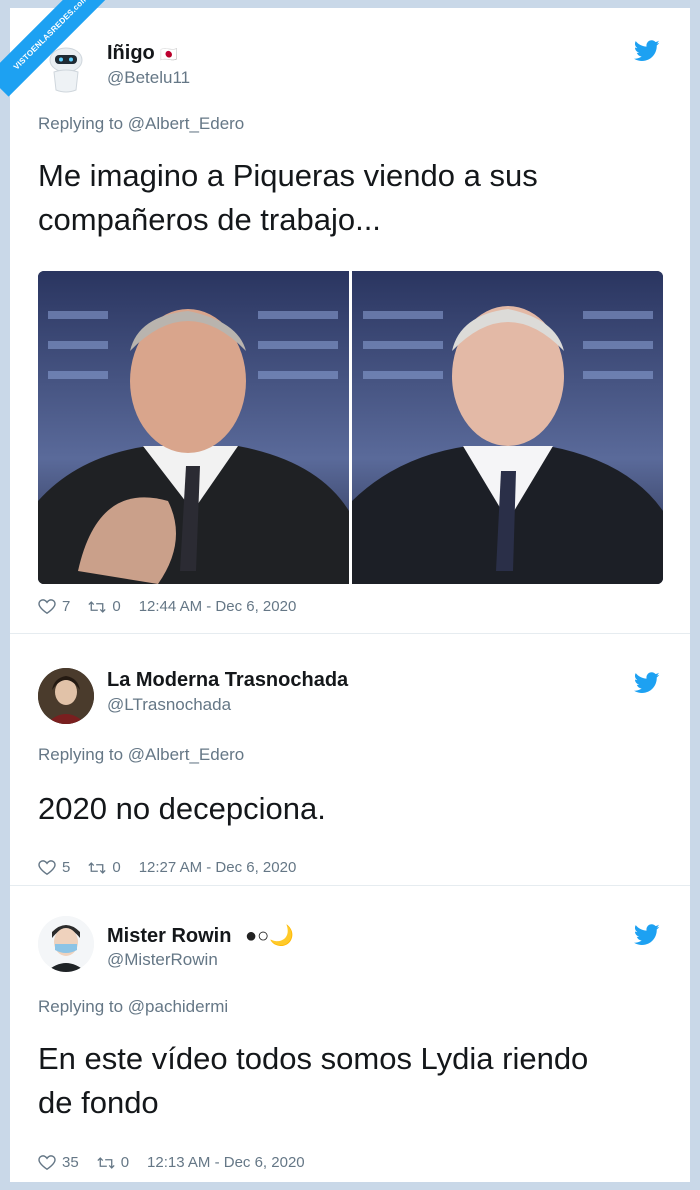 The height and width of the screenshot is (1190, 700). What do you see at coordinates (162, 960) in the screenshot?
I see `user-handle: @MisterRowin` at bounding box center [162, 960].